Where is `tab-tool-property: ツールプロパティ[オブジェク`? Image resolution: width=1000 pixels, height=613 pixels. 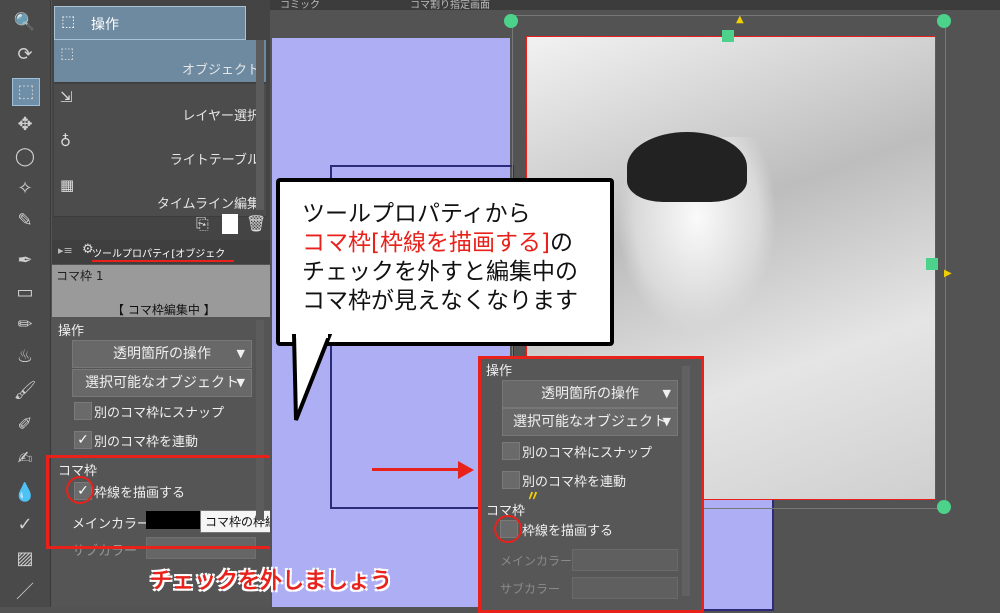
tab-tool-property: ツールプロパティ[オブジェク is located at coordinates (158, 252).